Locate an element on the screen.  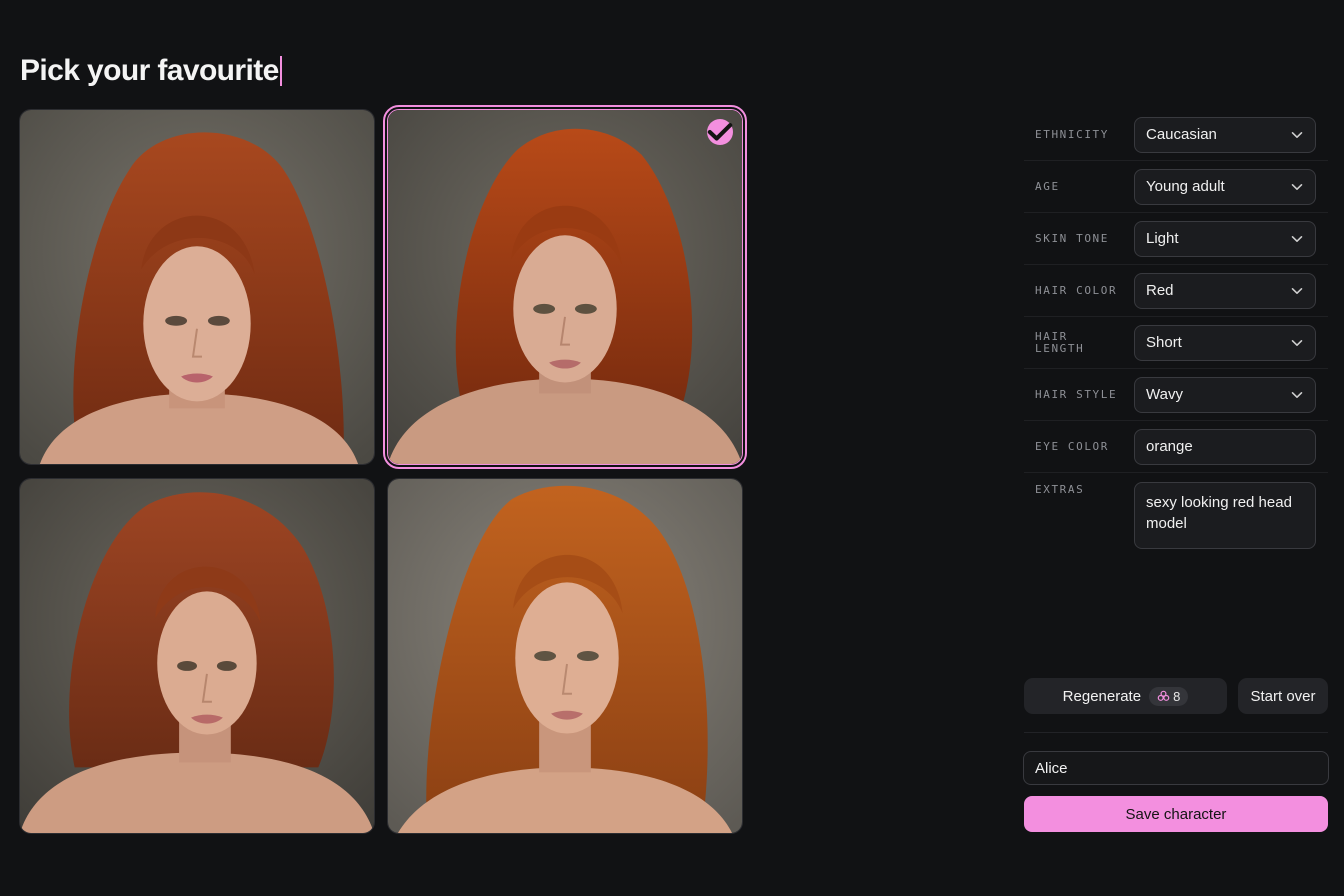
regenerate-label: Regenerate is located at coordinates (1102, 696).